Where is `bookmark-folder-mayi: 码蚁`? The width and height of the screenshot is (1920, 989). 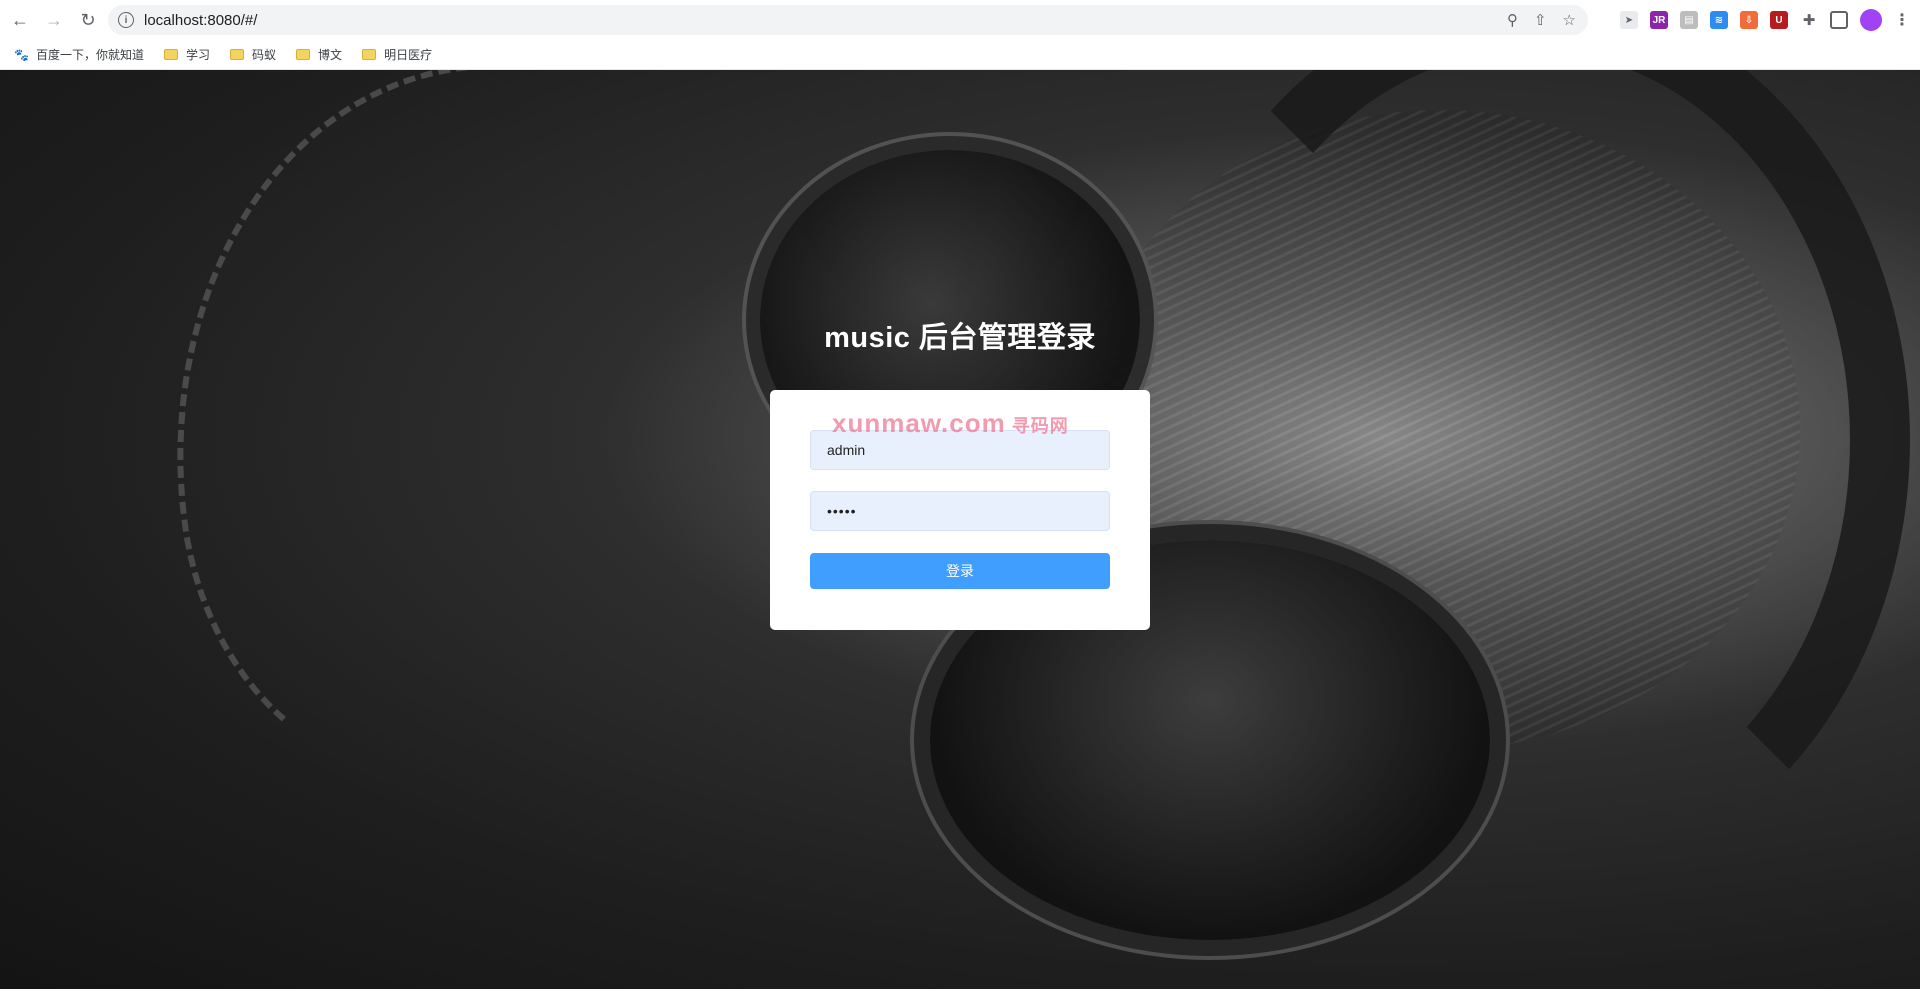
bookmark-folder-mayi: 码蚁 is located at coordinates (253, 54).